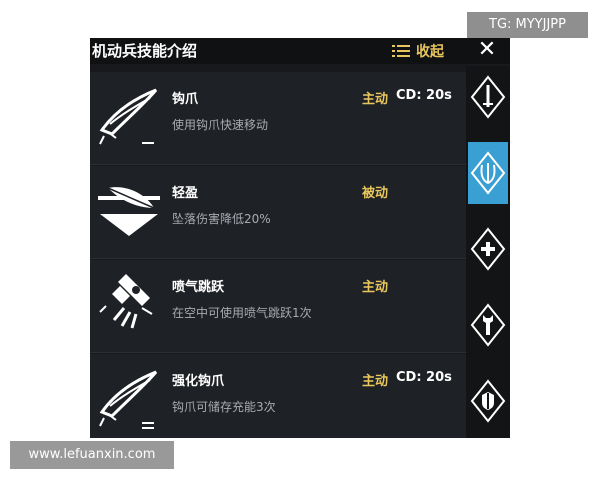 The image size is (600, 480). I want to click on skill-desc: 使用钩爪快速移动, so click(220, 125).